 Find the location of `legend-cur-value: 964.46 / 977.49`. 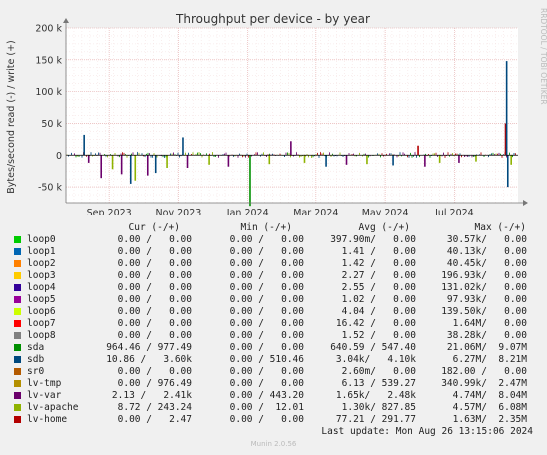

legend-cur-value: 964.46 / 977.49 is located at coordinates (149, 347).